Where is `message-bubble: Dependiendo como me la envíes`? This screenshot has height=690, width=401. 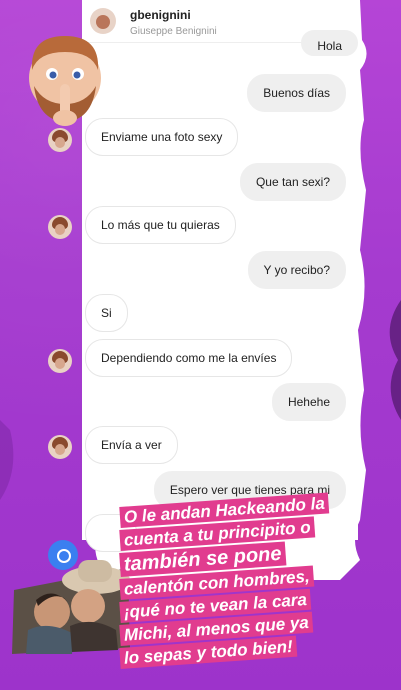
message-bubble: Dependiendo como me la envíes is located at coordinates (189, 358).